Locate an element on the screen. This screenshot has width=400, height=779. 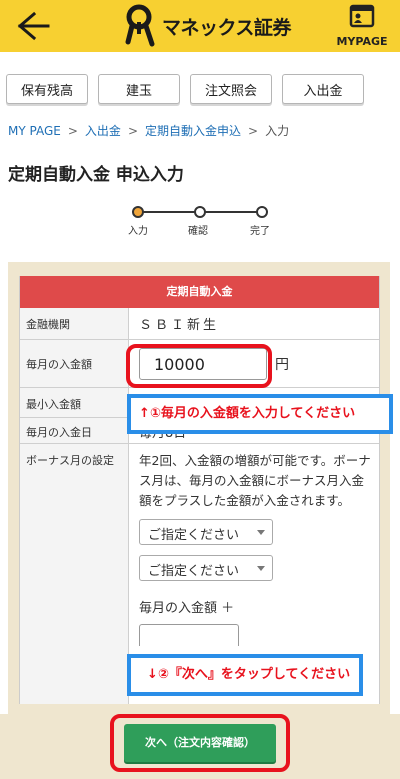
breadcrumb-deposit: 入出金 is located at coordinates (103, 131).